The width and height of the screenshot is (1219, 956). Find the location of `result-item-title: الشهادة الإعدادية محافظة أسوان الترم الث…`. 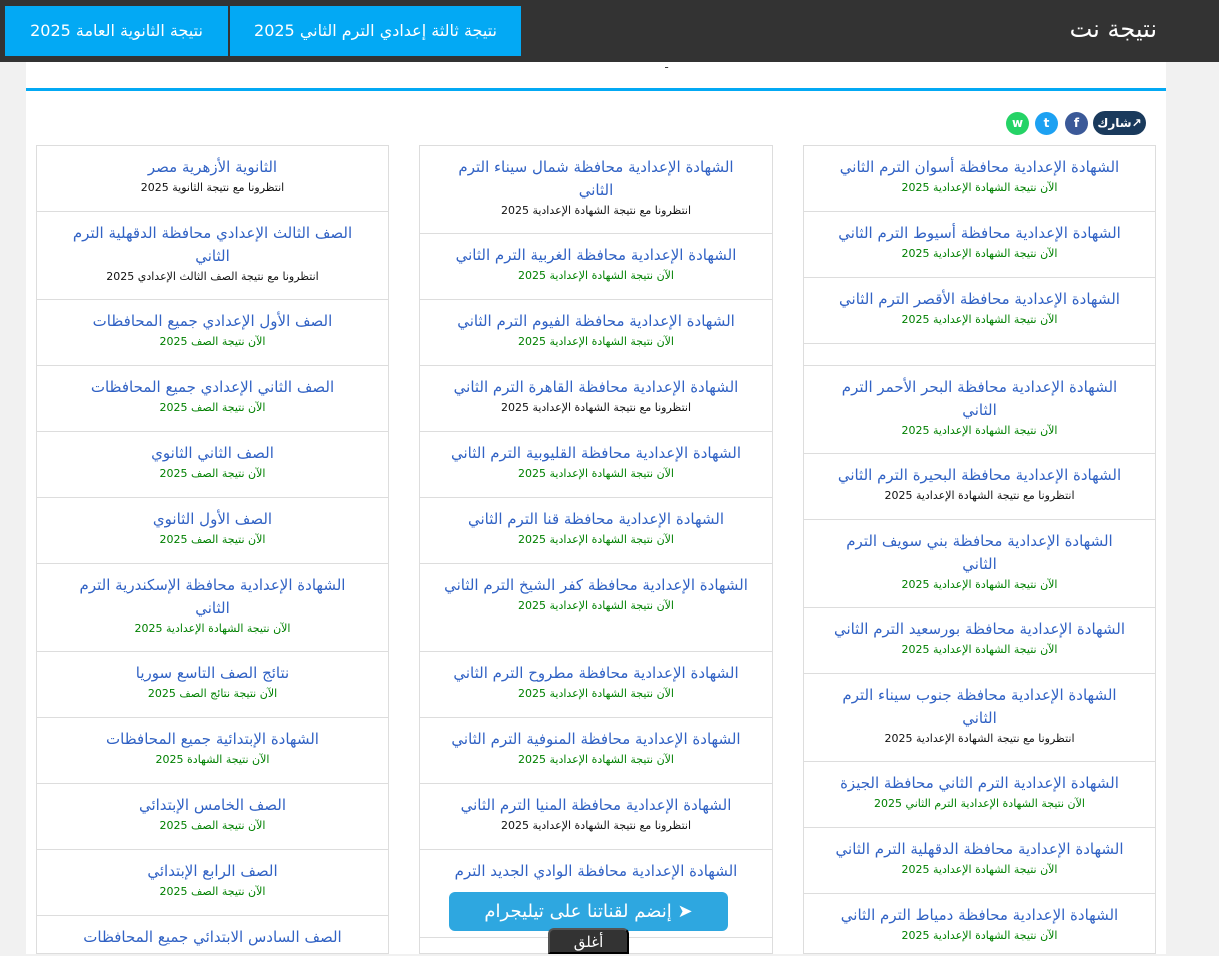

result-item-title: الشهادة الإعدادية محافظة أسوان الترم الث… is located at coordinates (979, 167).